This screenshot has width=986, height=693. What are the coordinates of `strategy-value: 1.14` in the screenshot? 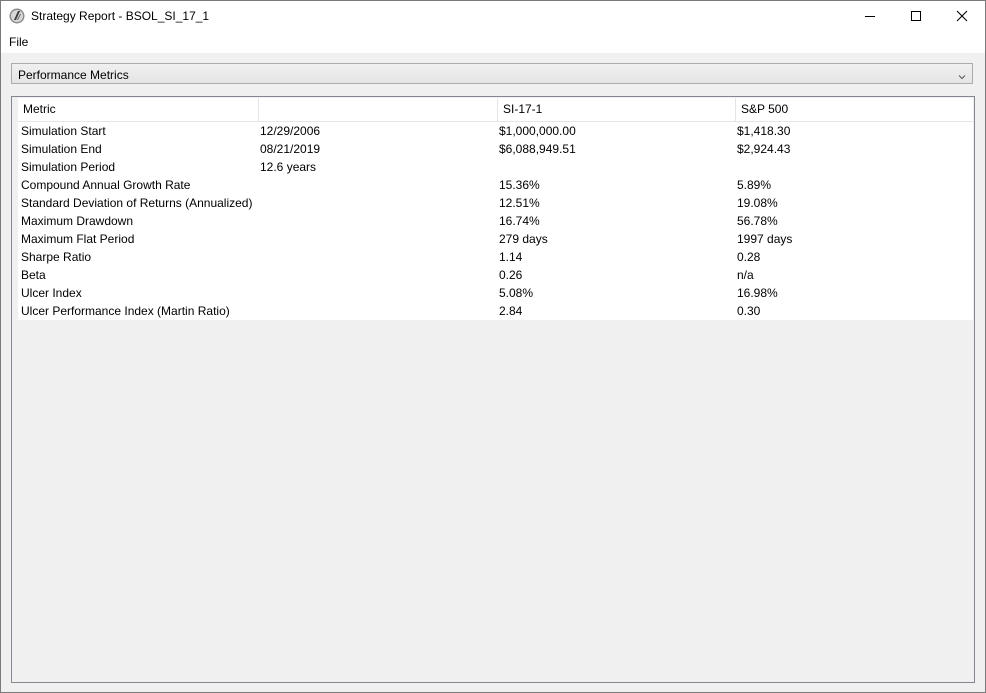 It's located at (511, 257).